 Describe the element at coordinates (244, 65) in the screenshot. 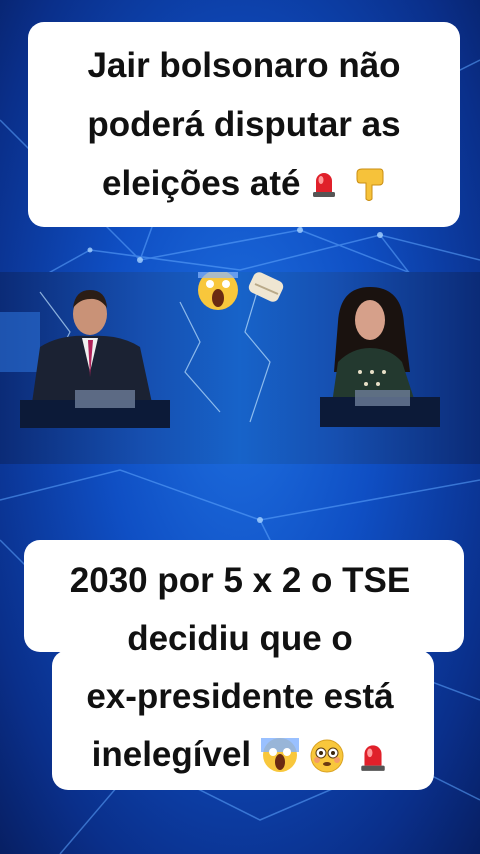

I see `headline-line-1: Jair bolsonaro não` at that location.